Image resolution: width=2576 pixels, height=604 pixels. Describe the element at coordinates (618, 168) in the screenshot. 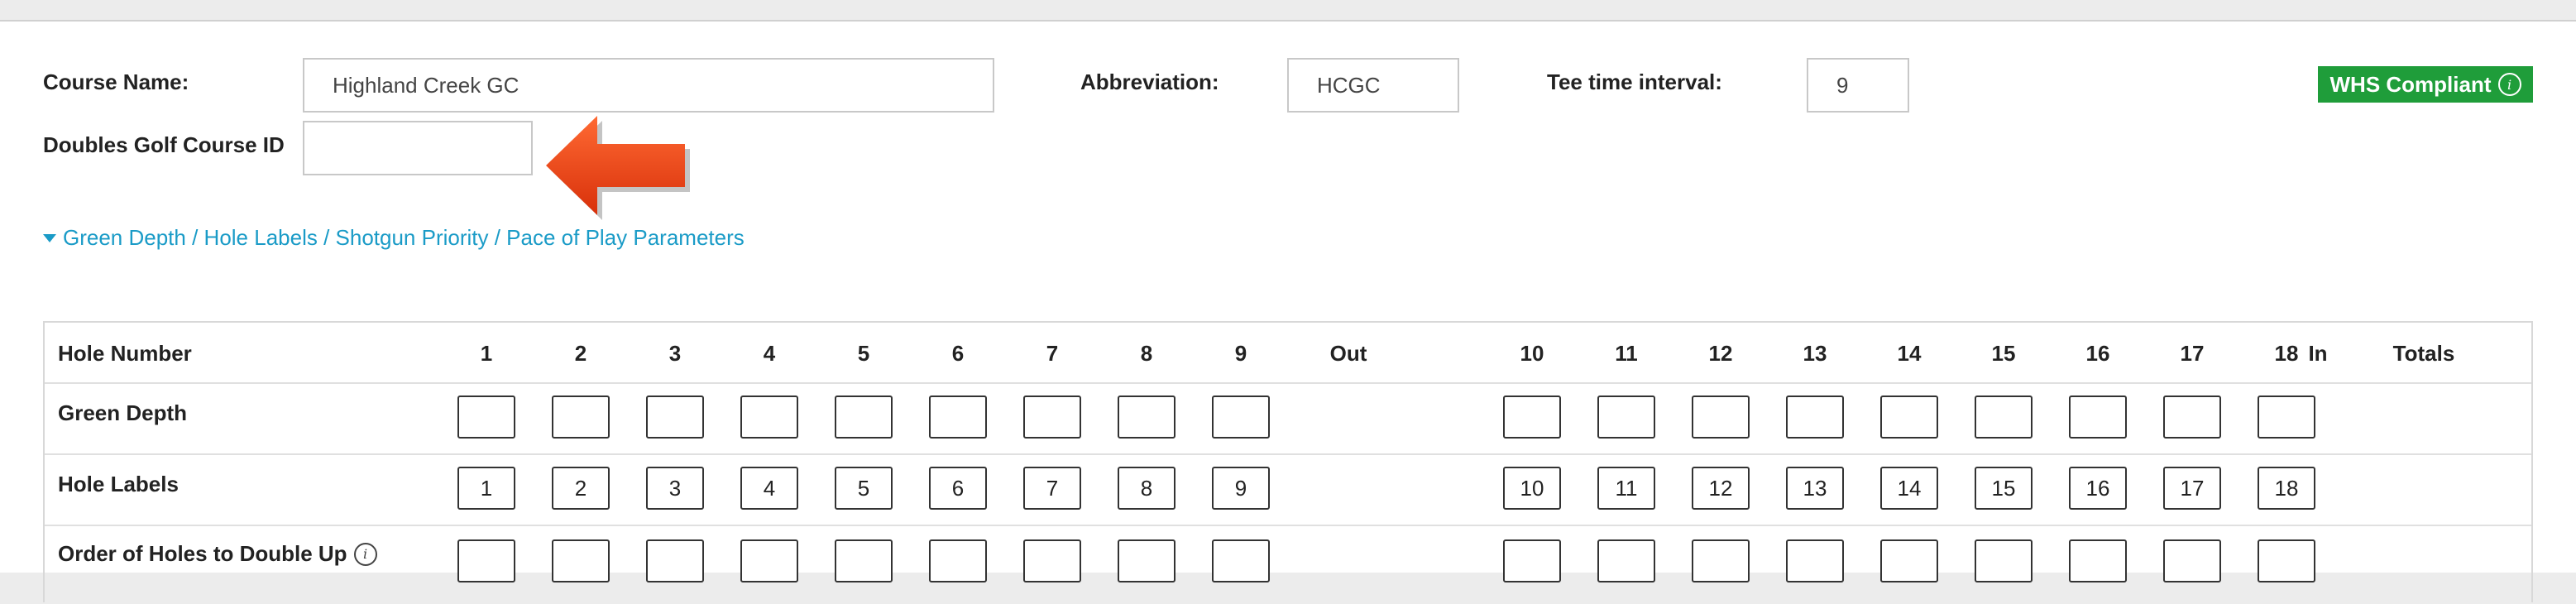

I see `pointer-arrow-icon` at that location.